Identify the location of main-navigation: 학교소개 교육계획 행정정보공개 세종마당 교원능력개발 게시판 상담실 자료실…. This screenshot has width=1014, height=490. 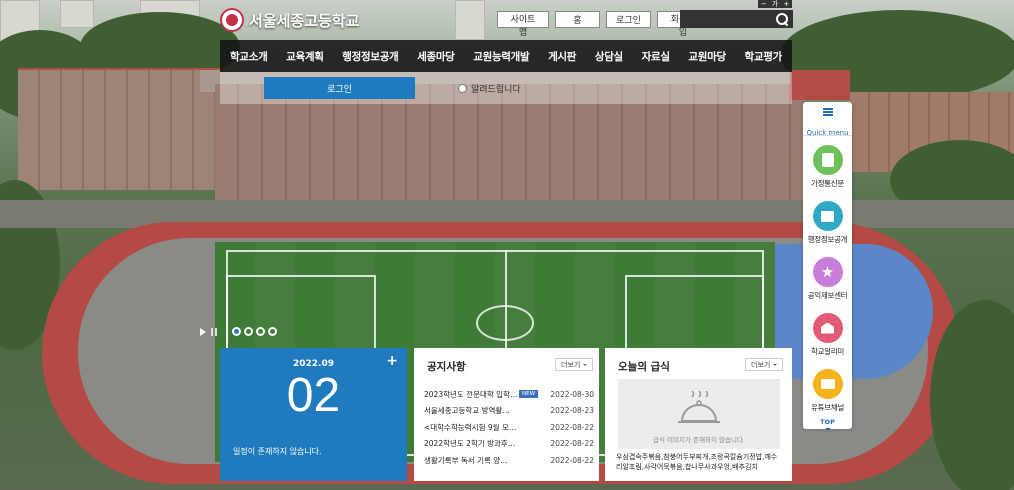
(506, 56).